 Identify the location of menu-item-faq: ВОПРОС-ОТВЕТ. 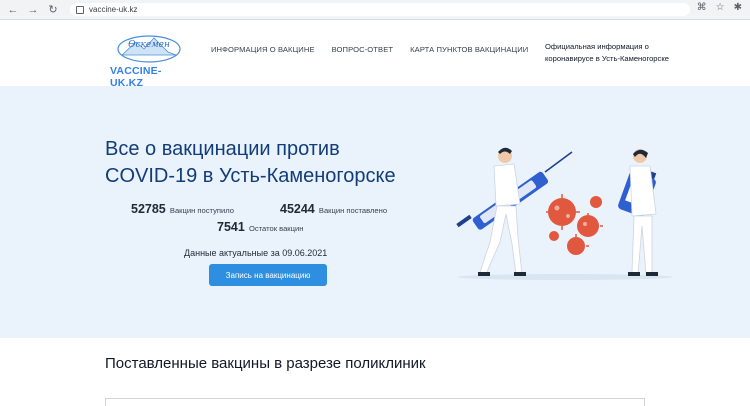
(363, 49).